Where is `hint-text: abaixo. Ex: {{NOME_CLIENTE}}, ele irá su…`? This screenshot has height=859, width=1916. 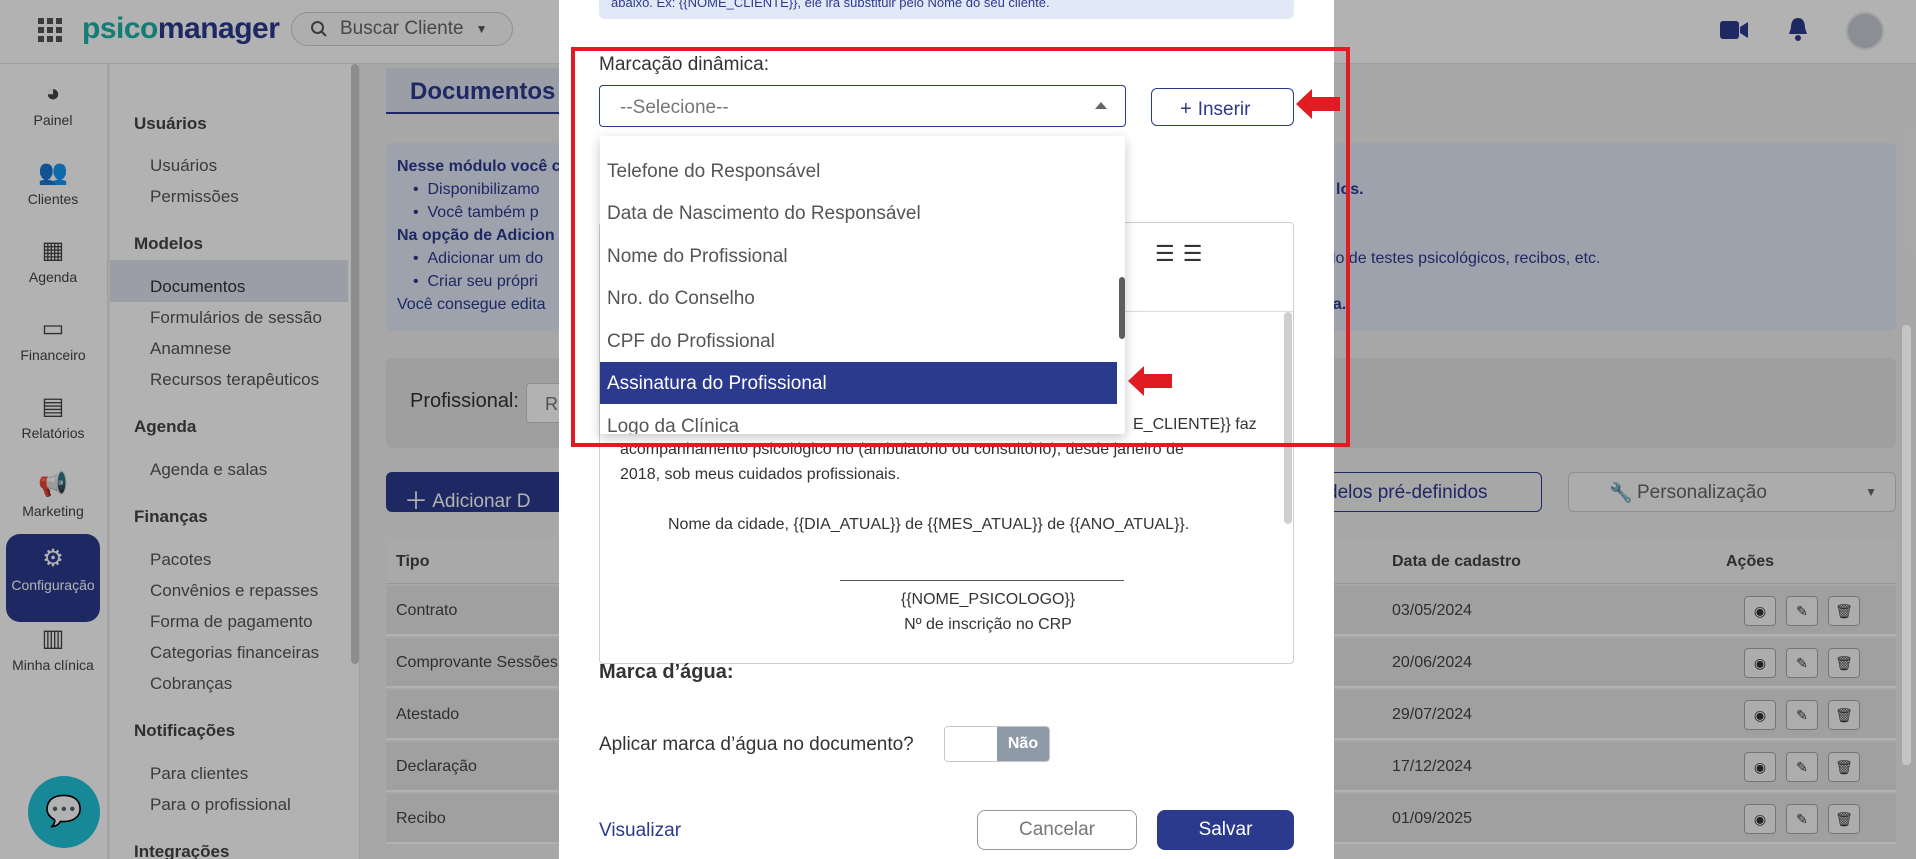 hint-text: abaixo. Ex: {{NOME_CLIENTE}}, ele irá su… is located at coordinates (946, 9).